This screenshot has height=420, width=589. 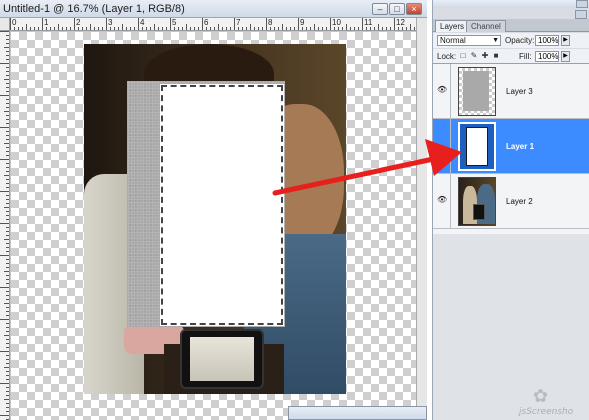 I want to click on ruler-number: 10, so click(x=336, y=22).